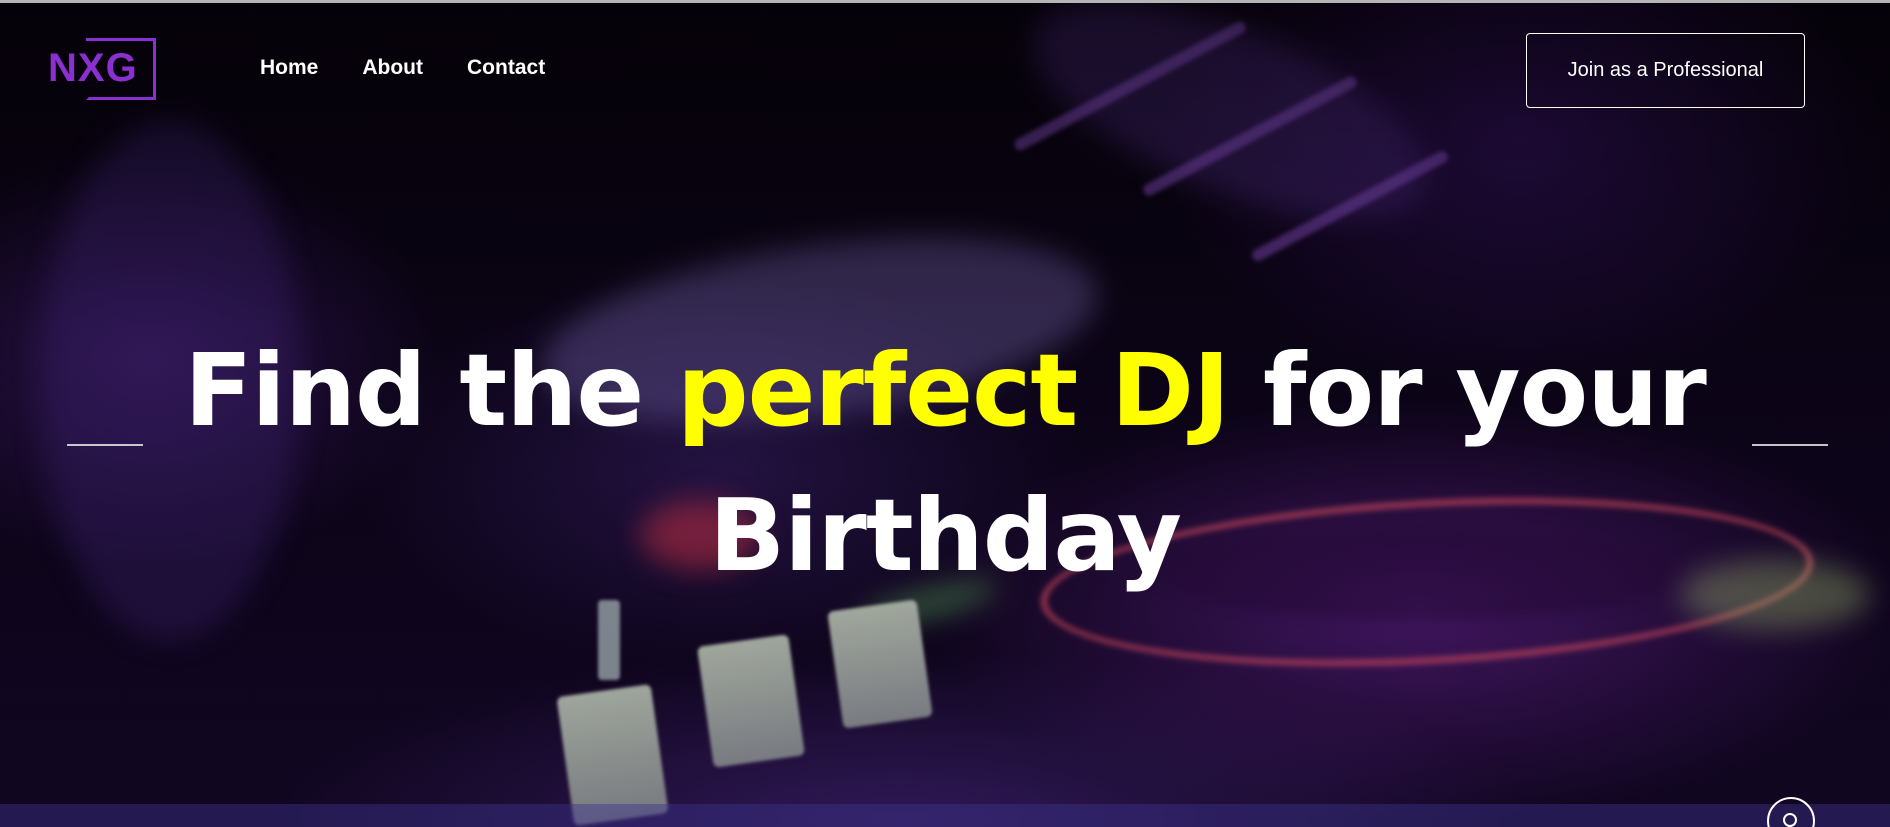  I want to click on logo: NXG, so click(105, 70).